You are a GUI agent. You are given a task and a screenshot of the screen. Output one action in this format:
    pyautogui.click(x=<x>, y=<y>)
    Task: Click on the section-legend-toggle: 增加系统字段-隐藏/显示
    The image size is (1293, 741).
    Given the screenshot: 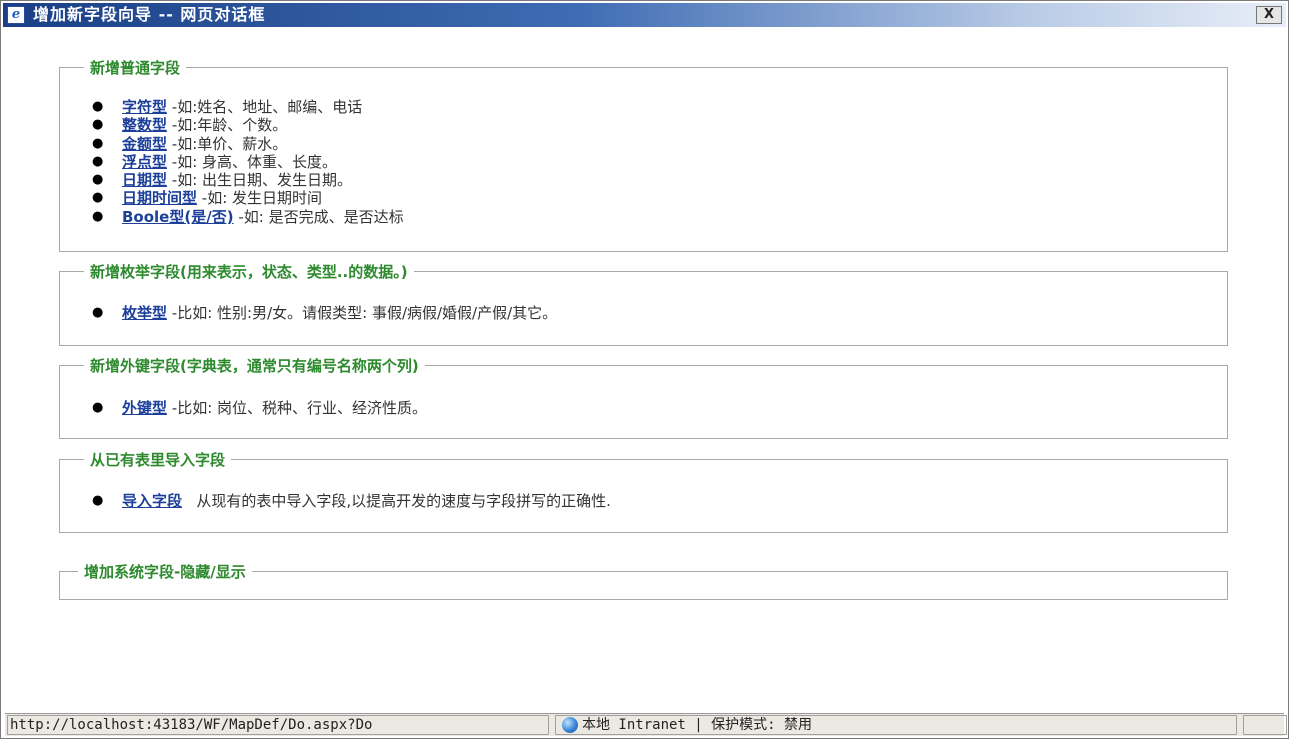 What is the action you would take?
    pyautogui.click(x=165, y=572)
    